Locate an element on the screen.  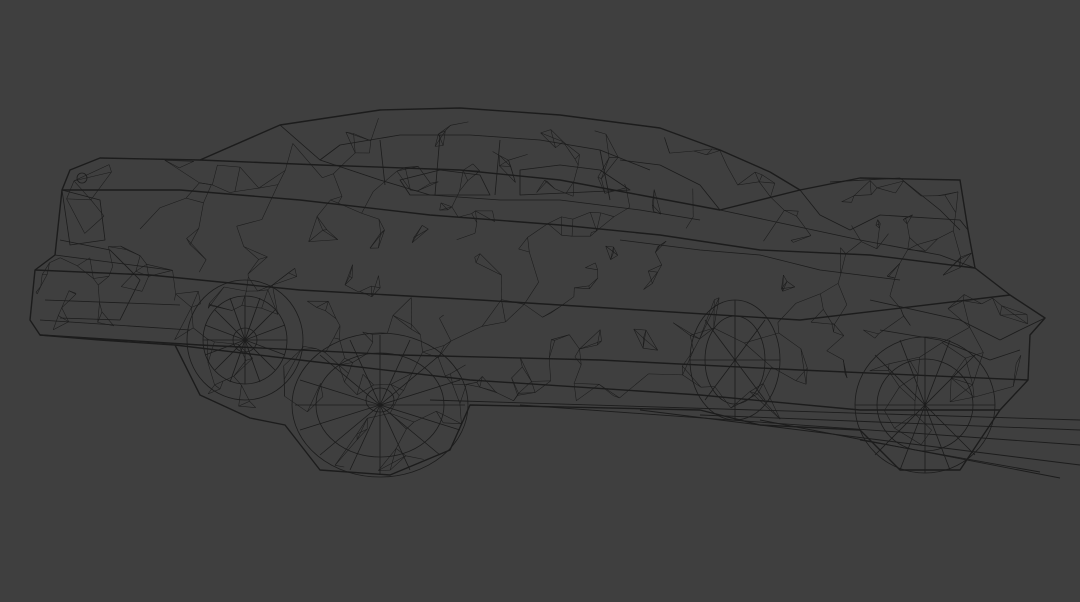
front-end is located at coordinates (832, 269).